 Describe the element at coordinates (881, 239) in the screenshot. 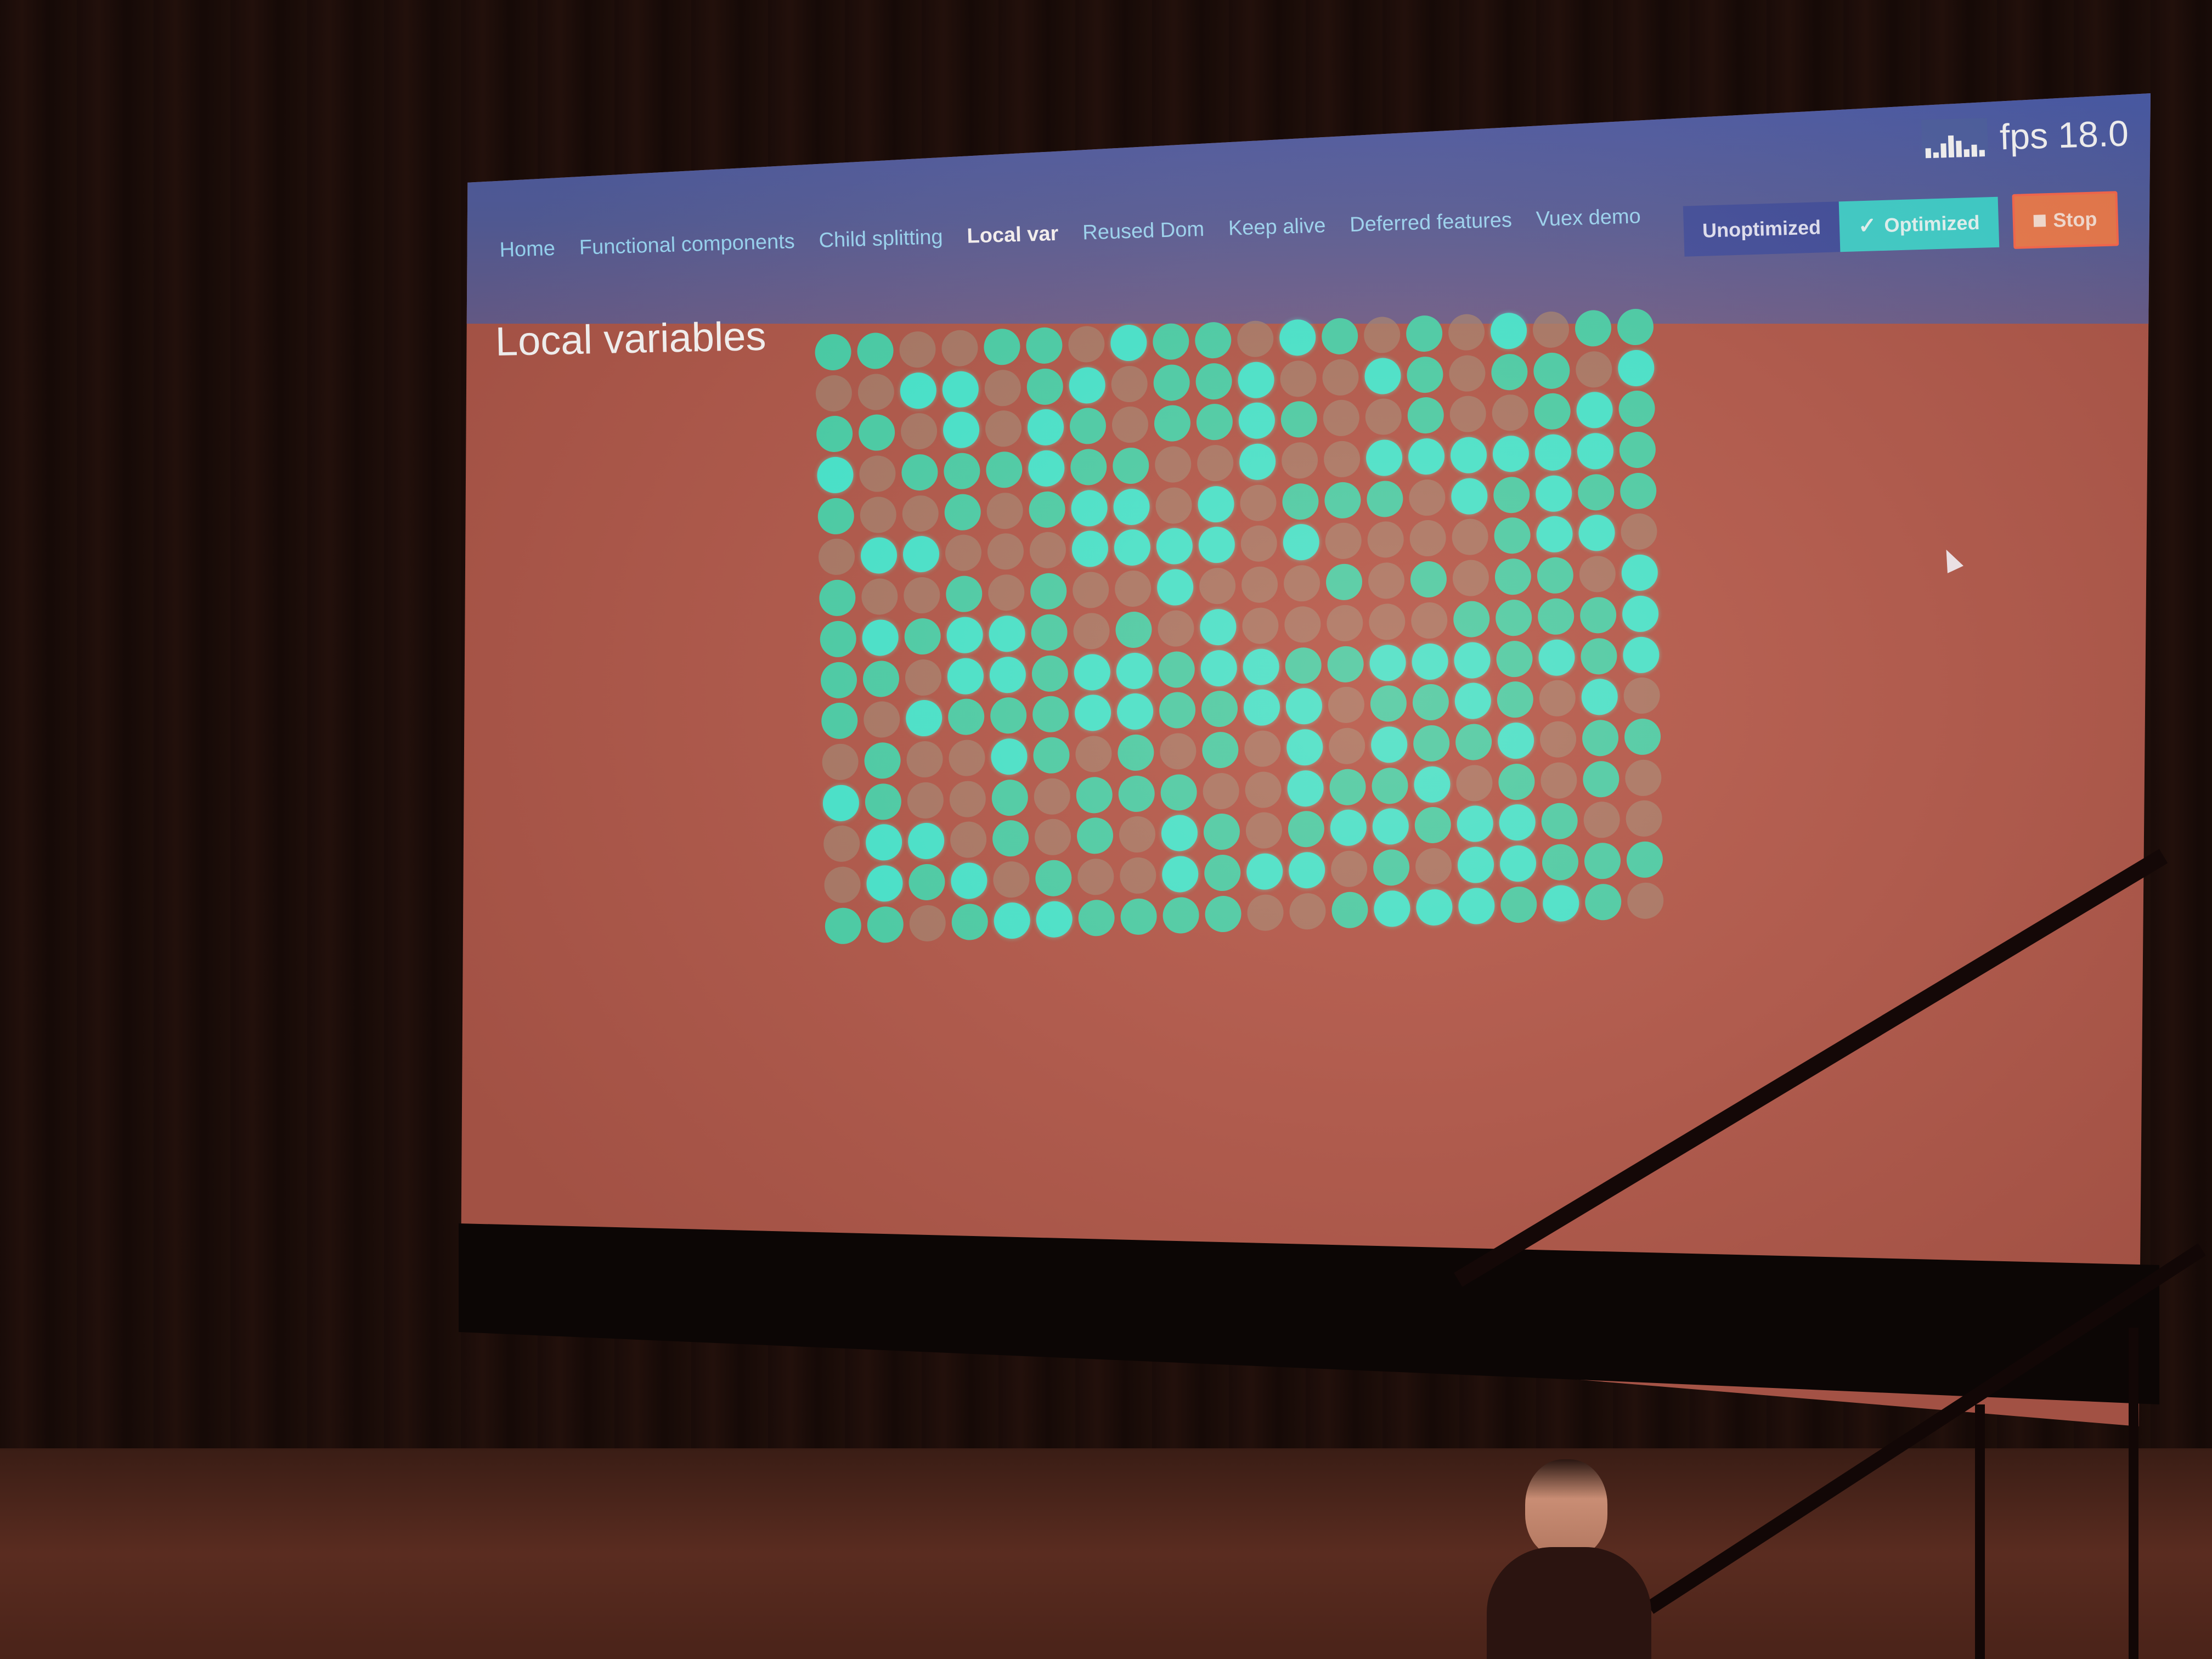

I see `nav-item-child-splitting: Child splitting` at that location.